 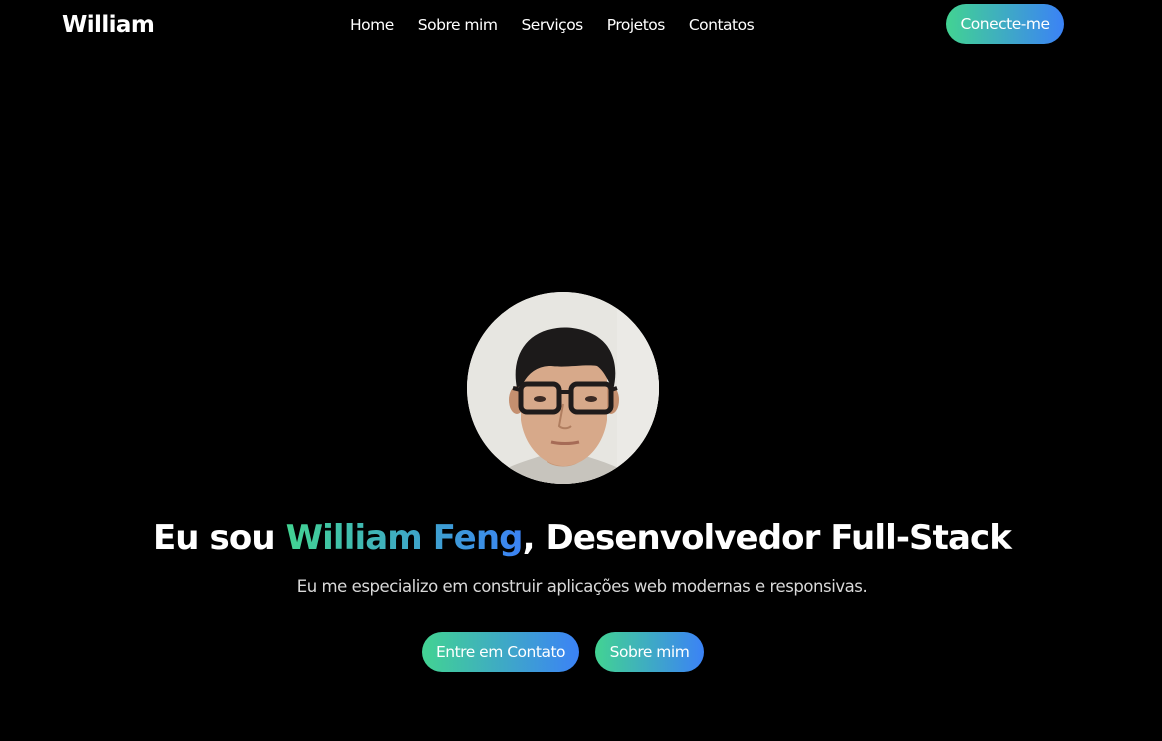 I want to click on nav-link-servicos: Serviços, so click(x=552, y=25).